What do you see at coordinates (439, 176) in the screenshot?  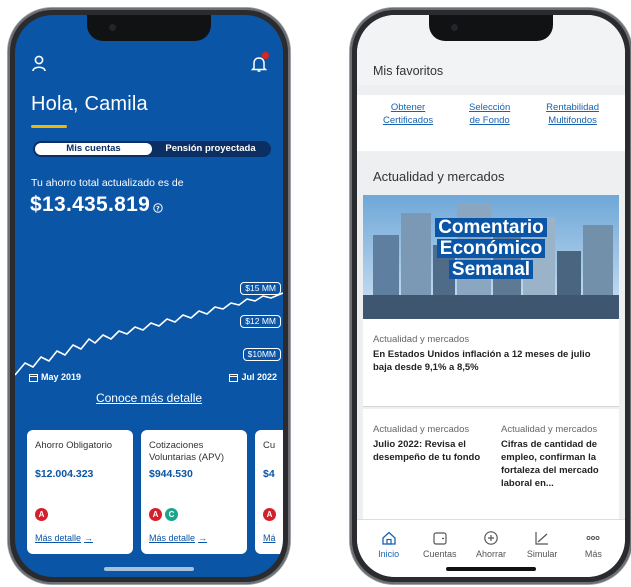 I see `news-section-title: Actualidad y mercados` at bounding box center [439, 176].